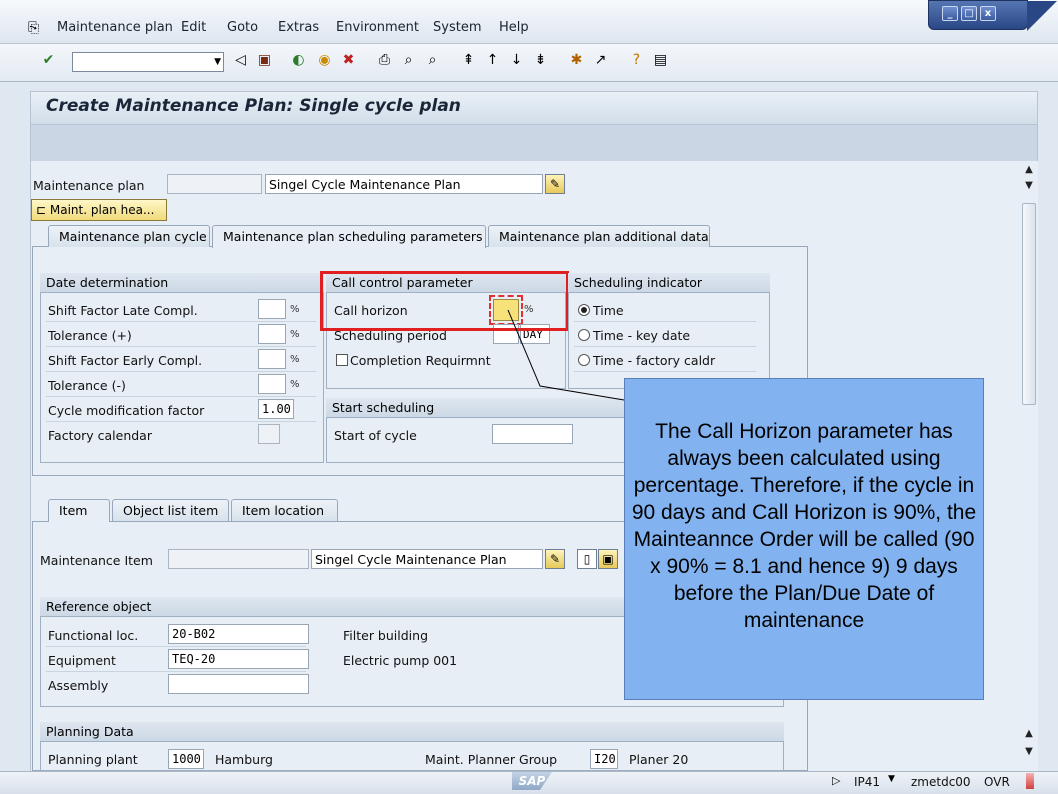 The image size is (1058, 794). I want to click on previous-page-icon: ↑, so click(492, 60).